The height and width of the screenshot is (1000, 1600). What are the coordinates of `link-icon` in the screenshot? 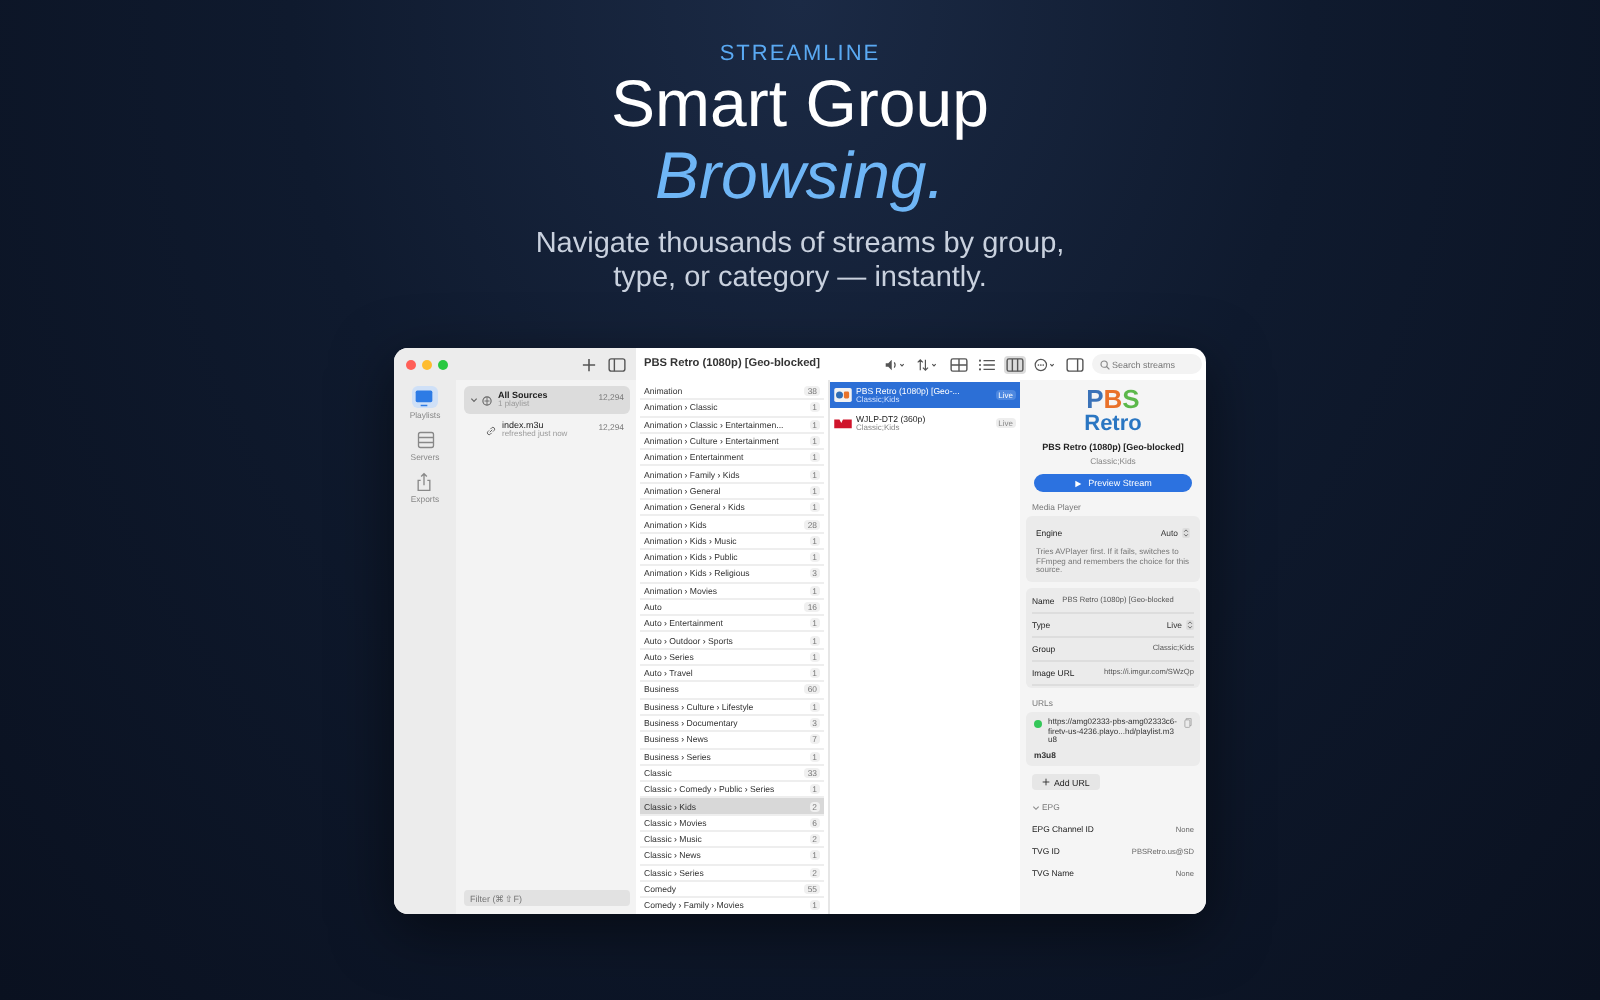 It's located at (491, 430).